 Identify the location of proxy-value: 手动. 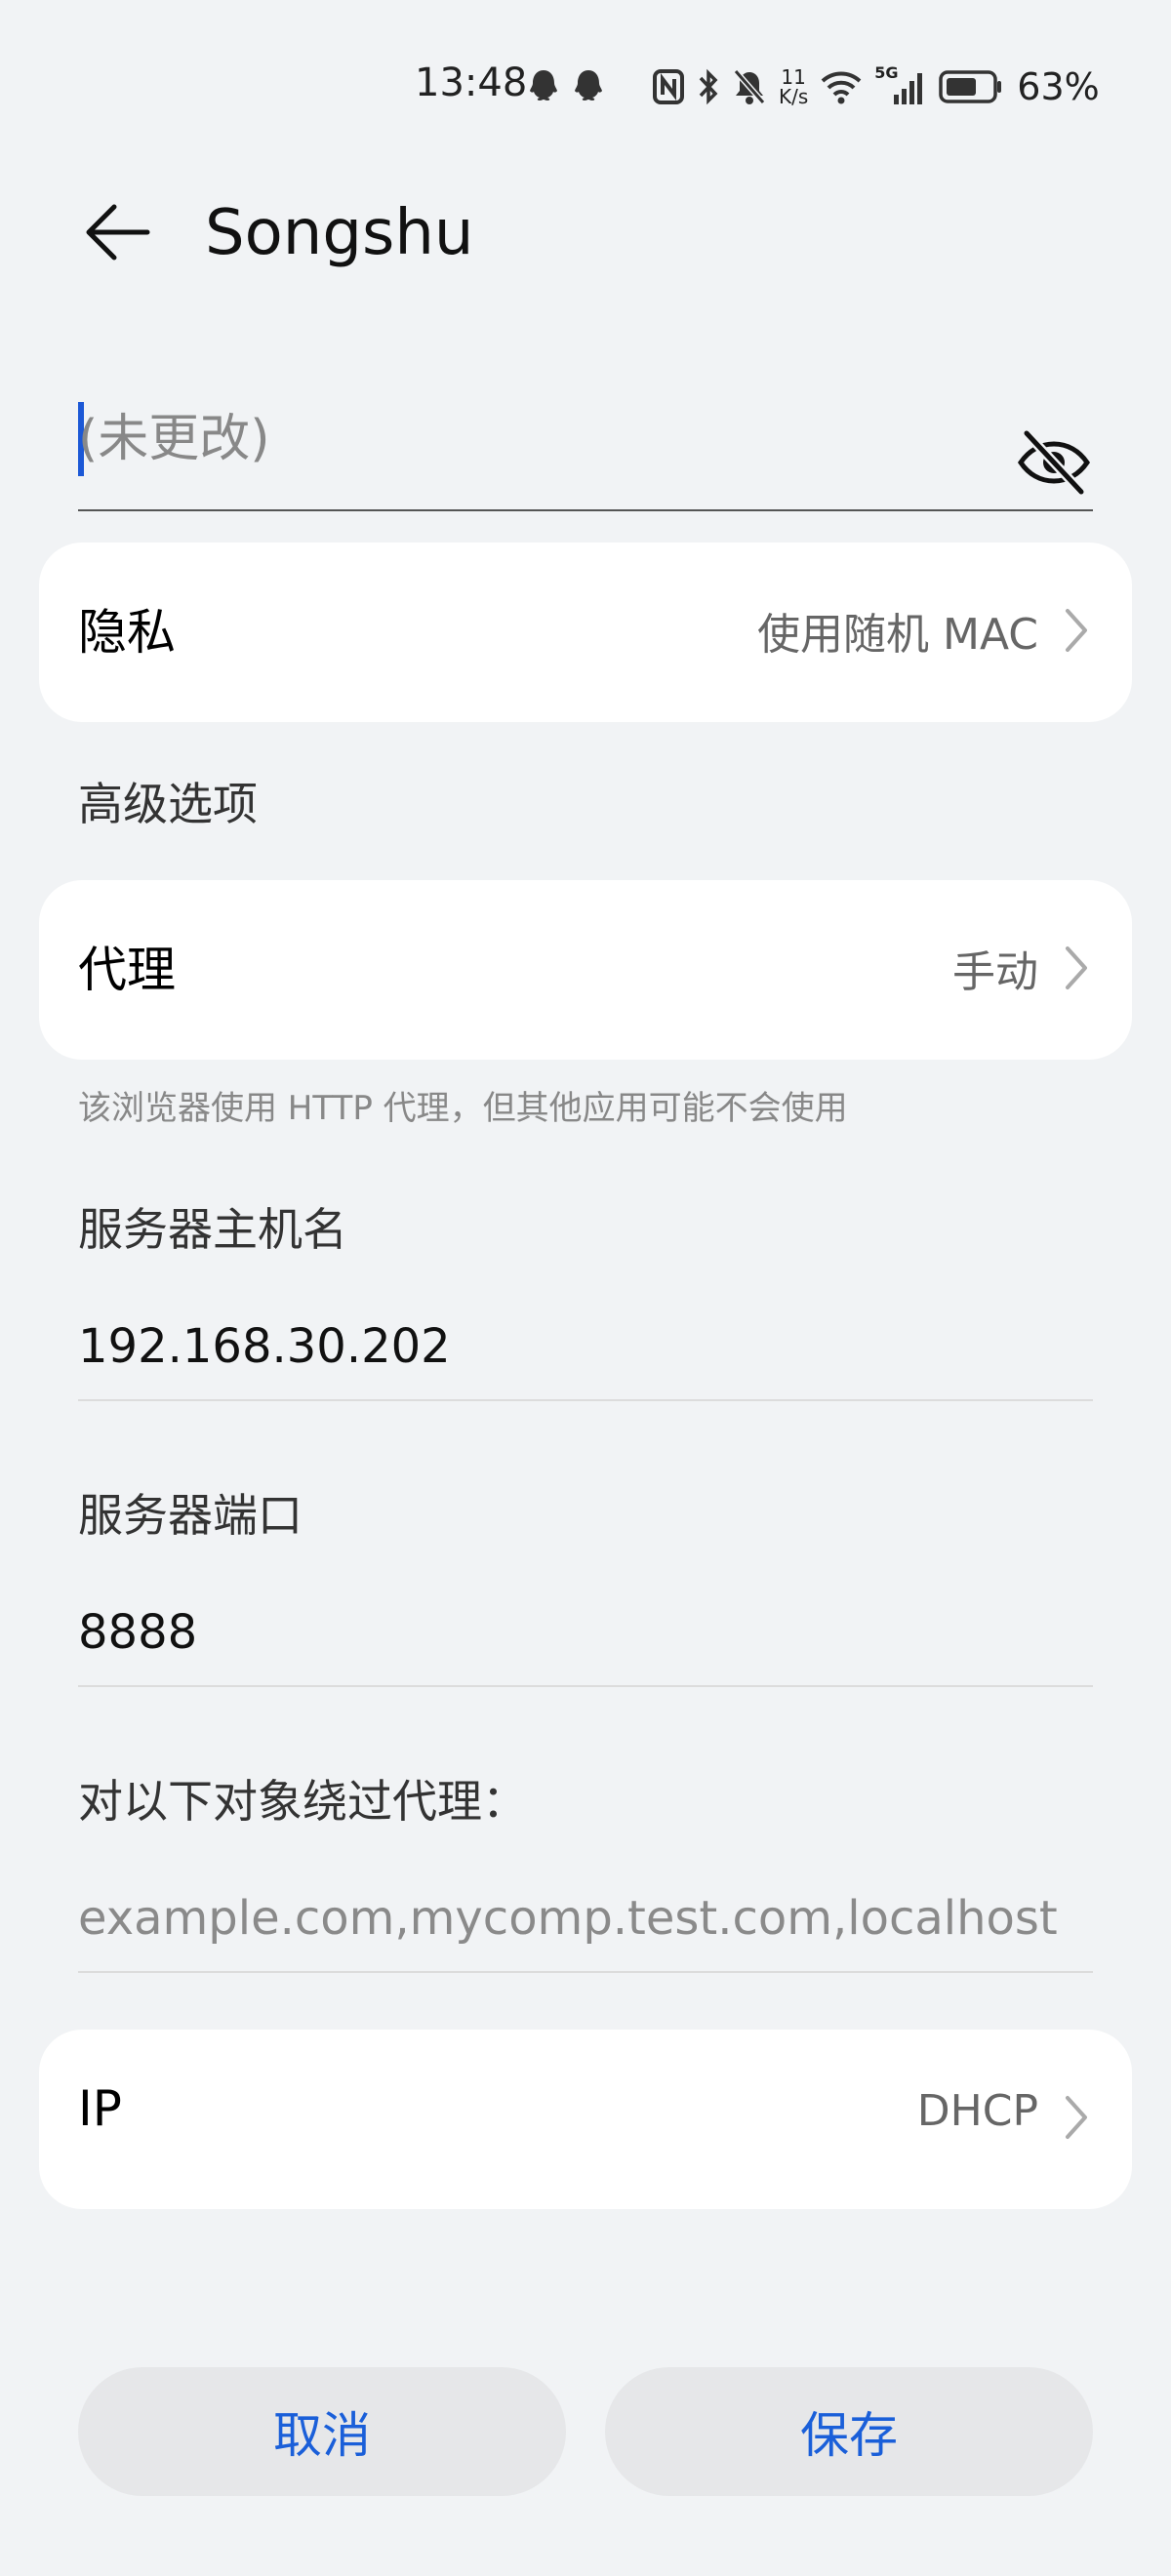
(995, 972).